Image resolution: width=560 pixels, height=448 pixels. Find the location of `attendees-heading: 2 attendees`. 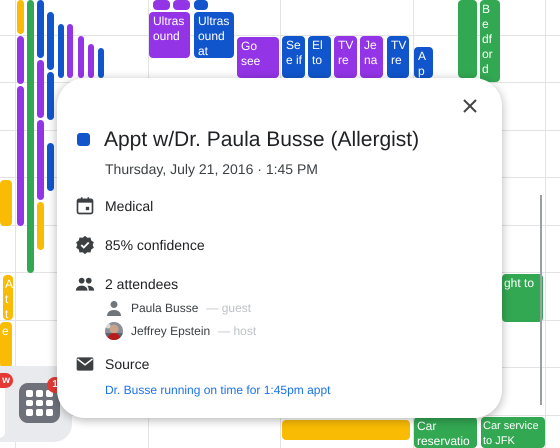

attendees-heading: 2 attendees is located at coordinates (141, 284).